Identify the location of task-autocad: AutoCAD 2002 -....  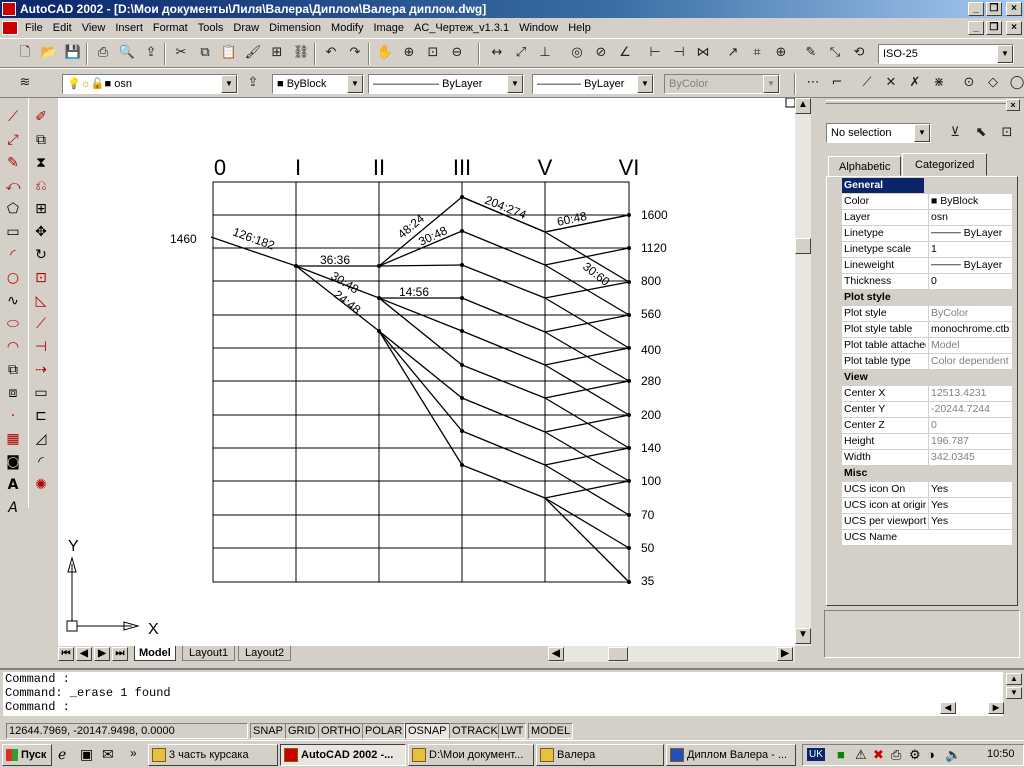
(343, 755).